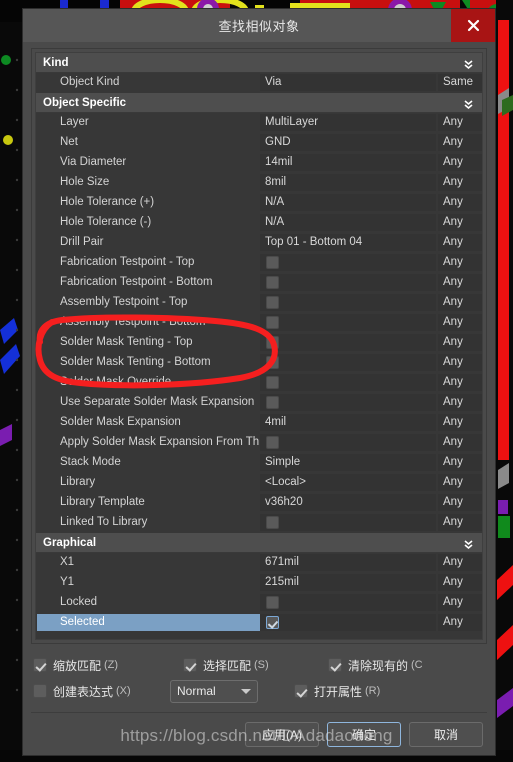 The height and width of the screenshot is (762, 513). What do you see at coordinates (214, 691) in the screenshot?
I see `mode-select: Normal` at bounding box center [214, 691].